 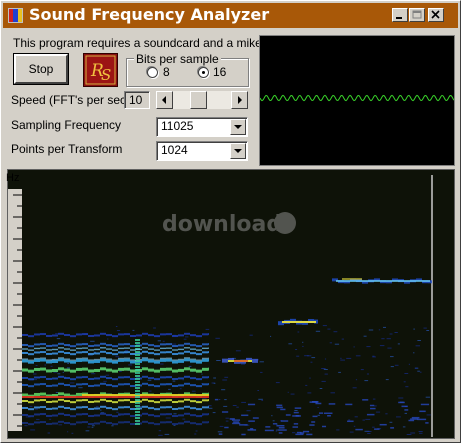 What do you see at coordinates (106, 75) in the screenshot?
I see `svg-text: S` at bounding box center [106, 75].